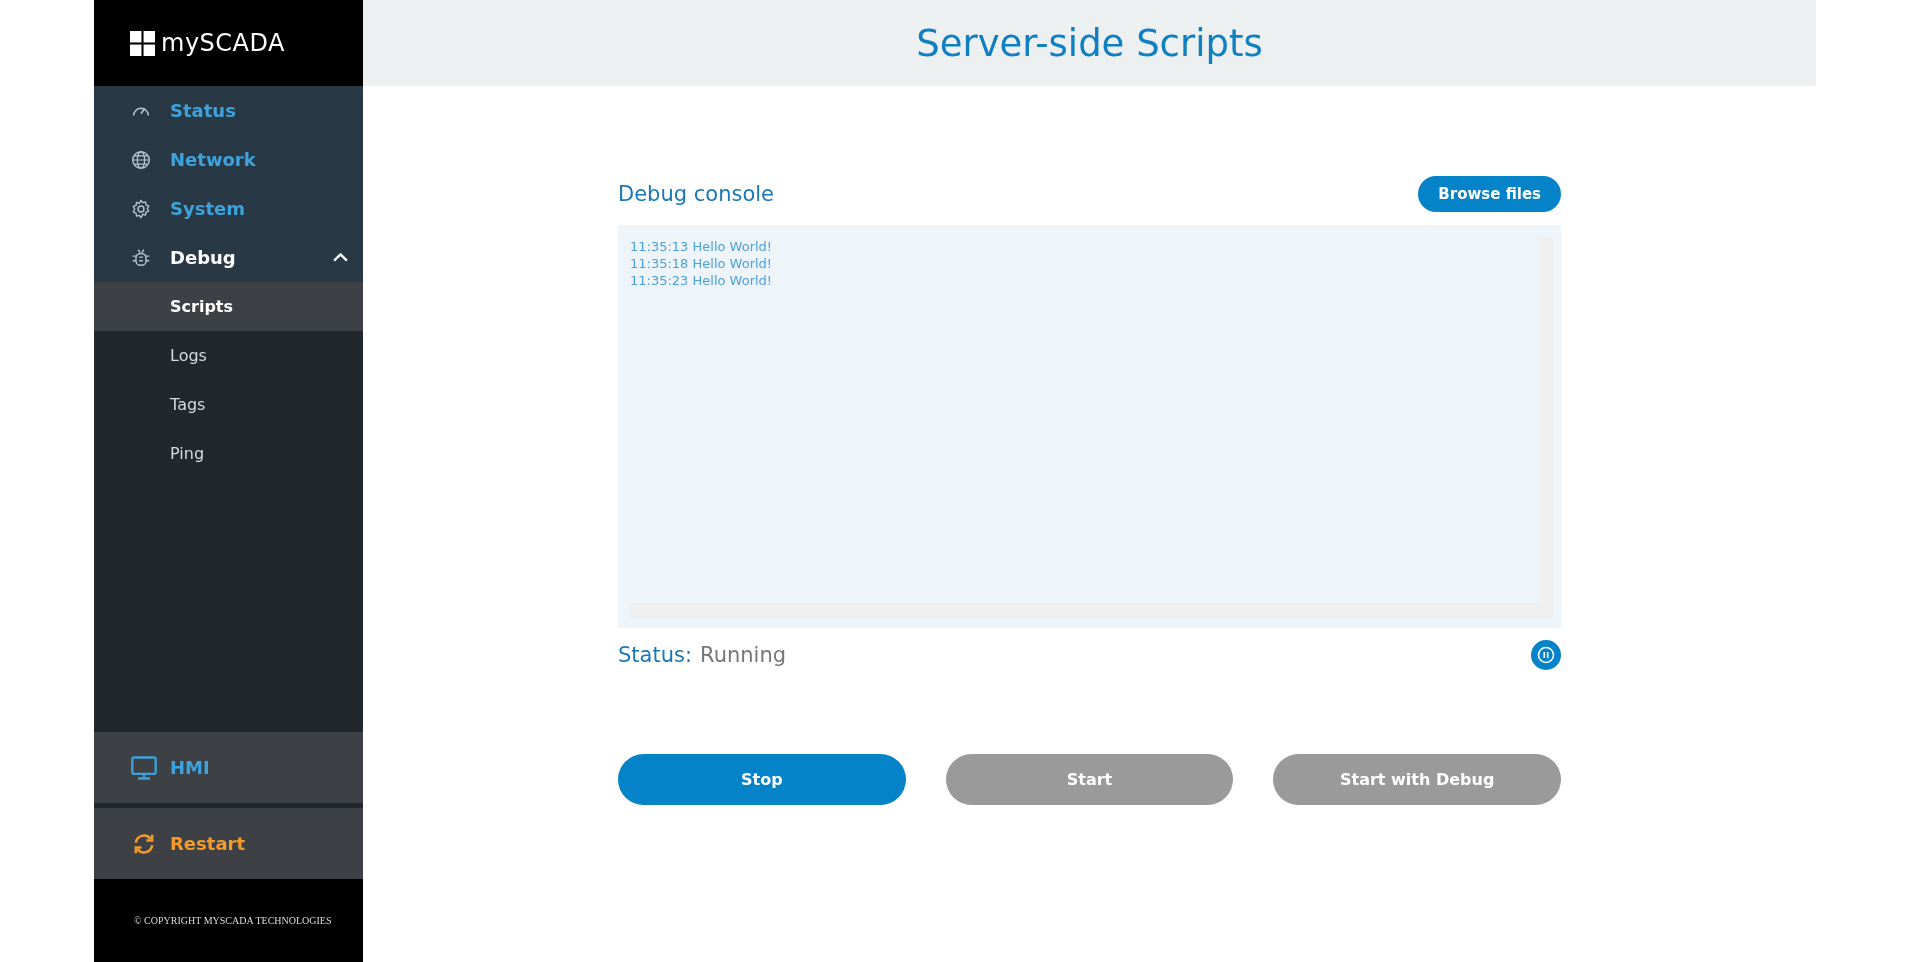 The height and width of the screenshot is (962, 1911). I want to click on sidebar-item: Restart, so click(228, 843).